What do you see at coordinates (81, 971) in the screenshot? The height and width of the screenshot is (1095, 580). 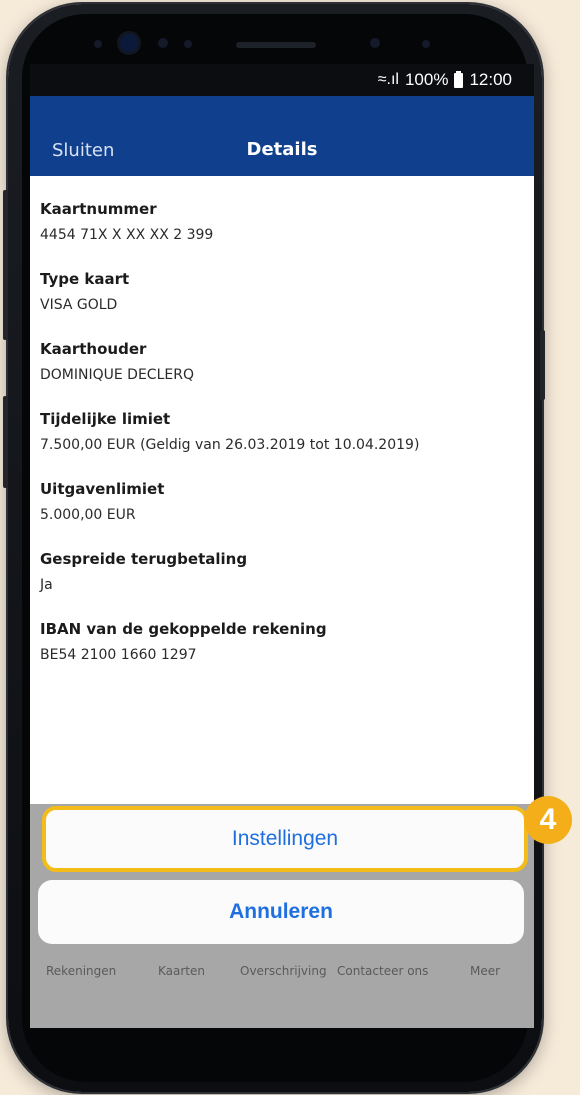 I see `tab-rekeningen: Rekeningen` at bounding box center [81, 971].